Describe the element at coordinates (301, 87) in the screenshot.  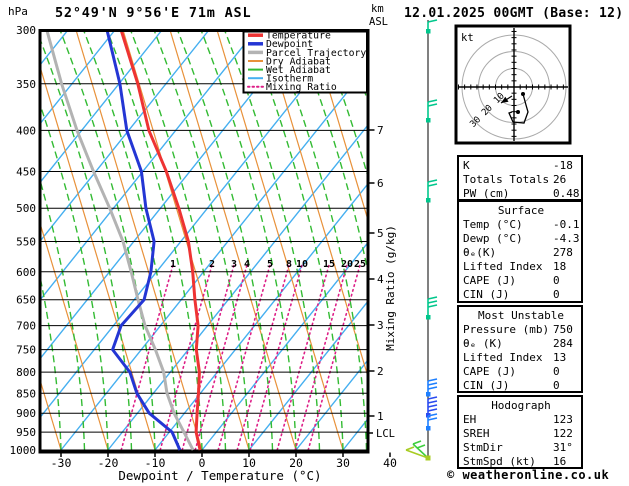
I see `legend-label-mixing-ratio: Mixing Ratio` at that location.